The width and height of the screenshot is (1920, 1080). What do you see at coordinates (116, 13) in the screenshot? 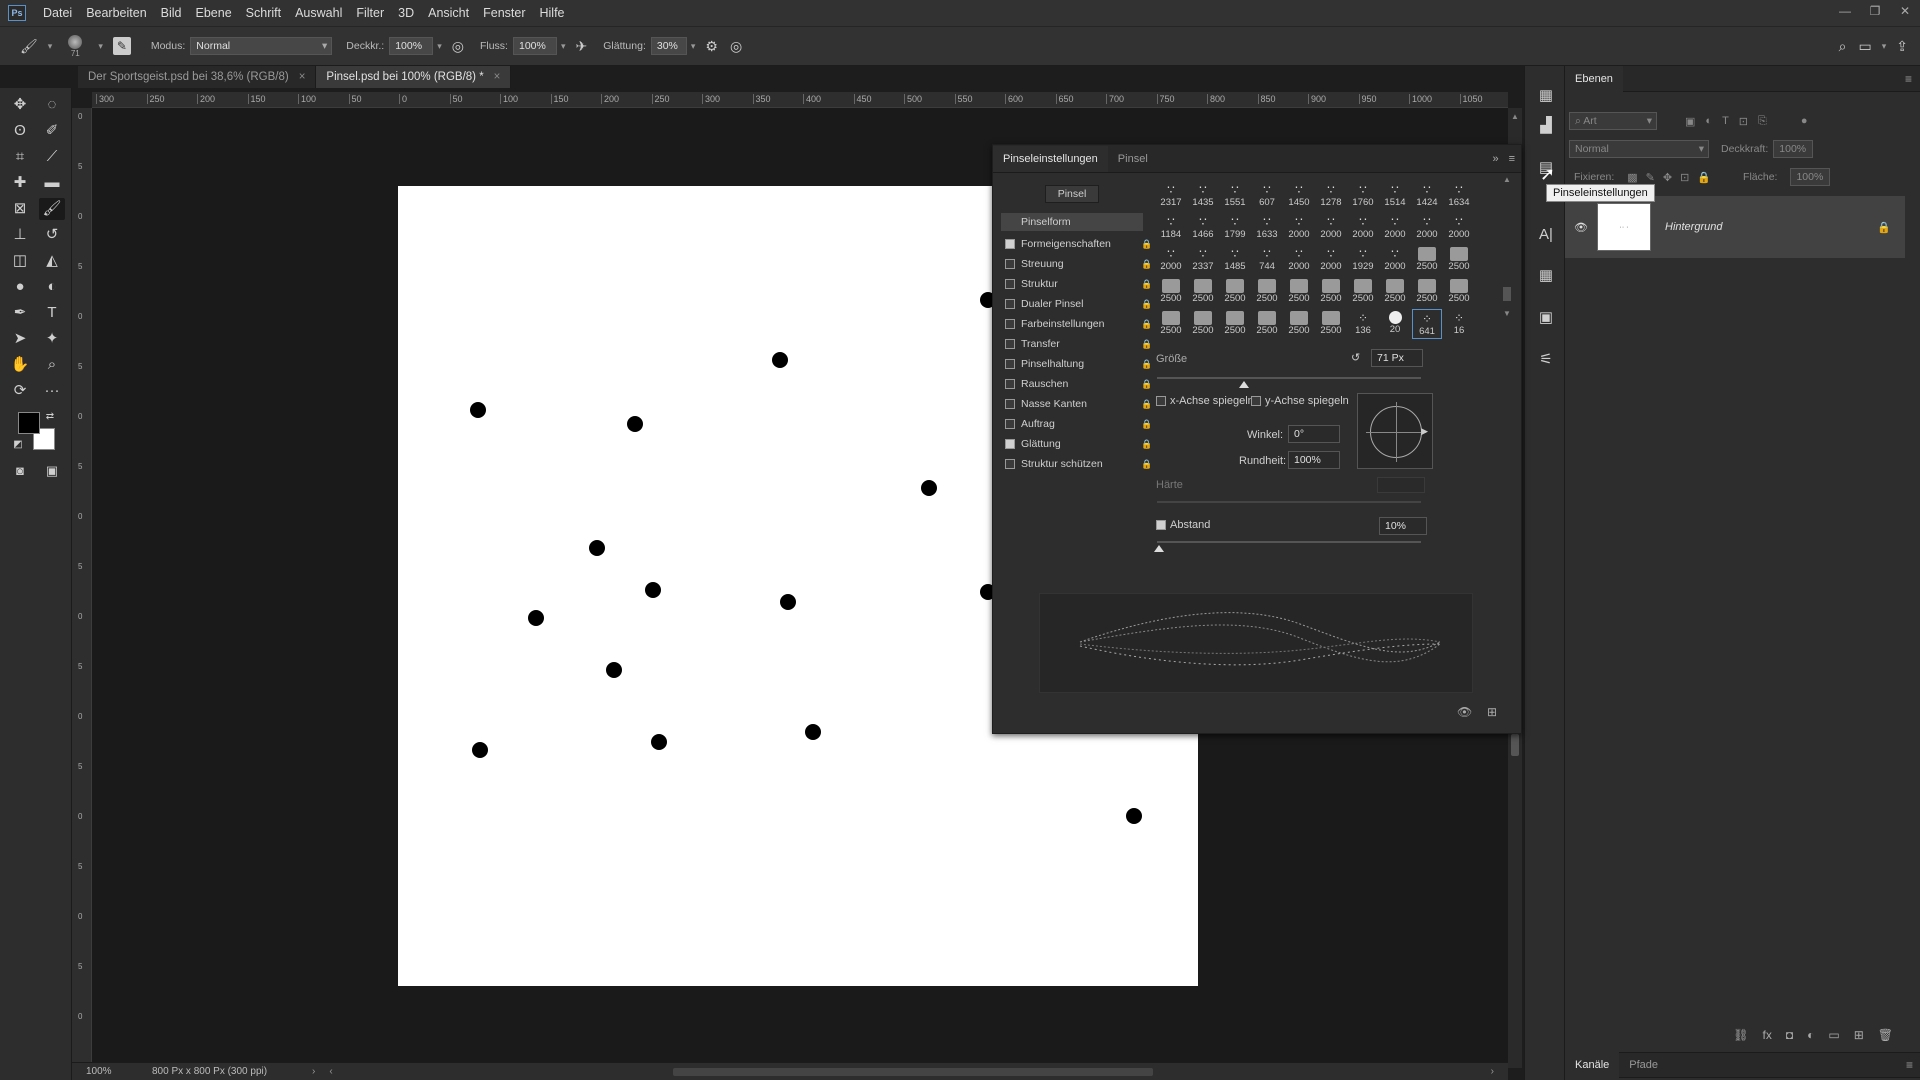
I see `menu-bearbeiten: Bearbeiten` at bounding box center [116, 13].